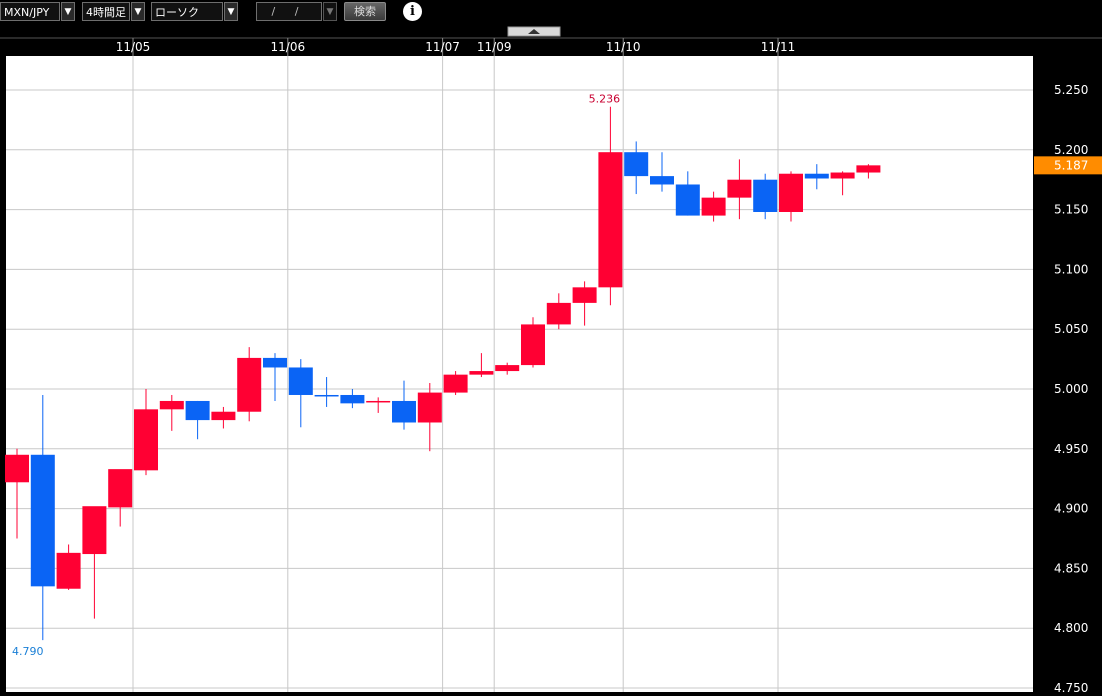 This screenshot has width=1102, height=696. What do you see at coordinates (1071, 165) in the screenshot?
I see `current-price-label: 5.187` at bounding box center [1071, 165].